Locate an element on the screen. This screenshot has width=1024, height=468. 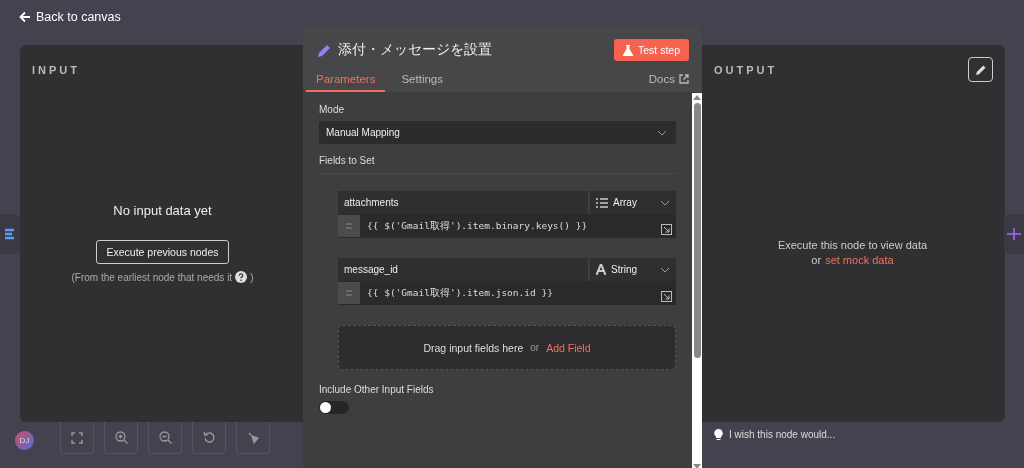
empty-state-message: Execute this node to view data is located at coordinates (852, 244).